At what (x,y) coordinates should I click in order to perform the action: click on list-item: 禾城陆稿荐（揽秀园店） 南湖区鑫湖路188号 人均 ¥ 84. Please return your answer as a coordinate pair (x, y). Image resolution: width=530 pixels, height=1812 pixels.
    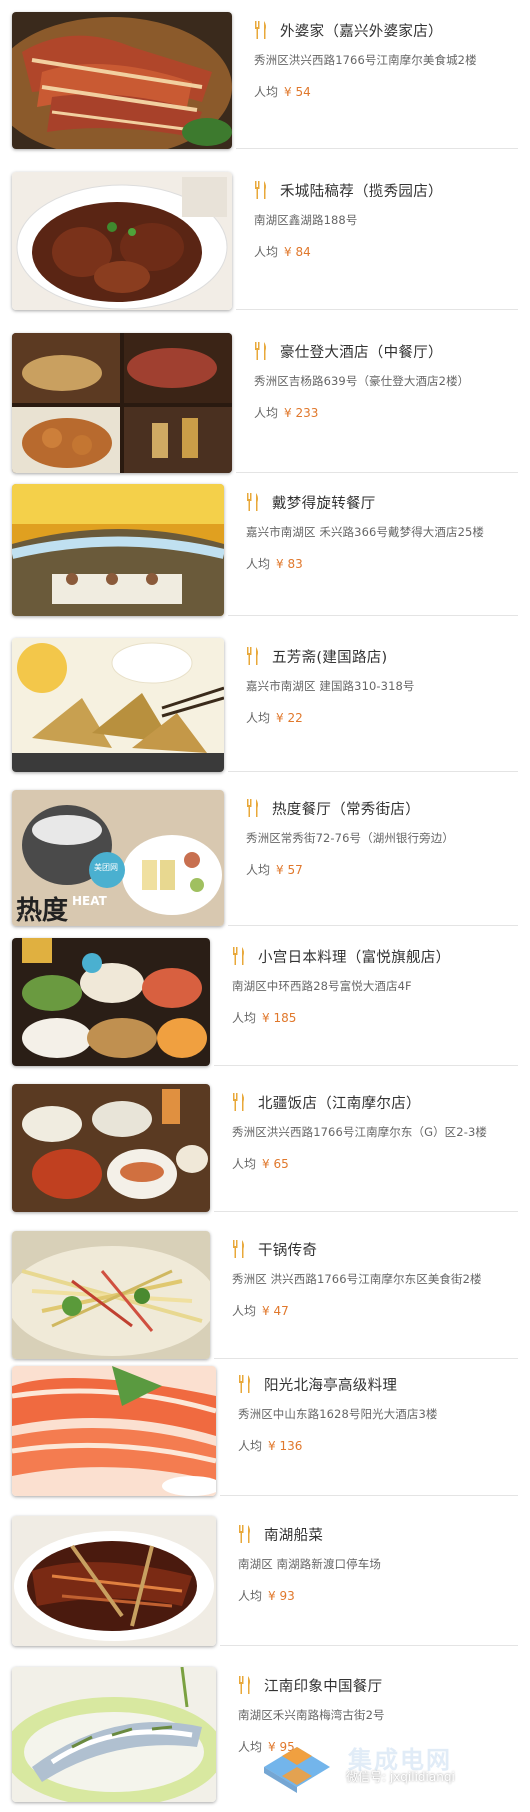
    Looking at the image, I should click on (265, 241).